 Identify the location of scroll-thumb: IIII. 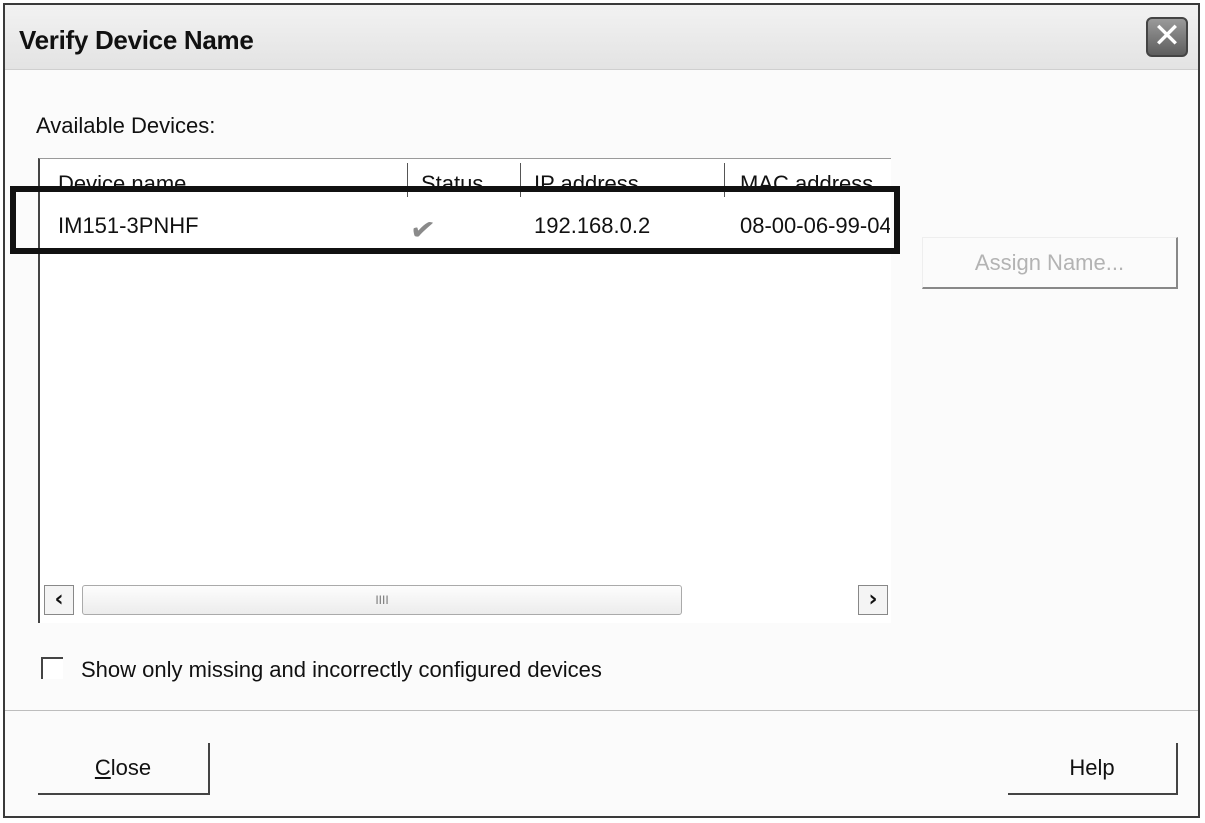
(382, 600).